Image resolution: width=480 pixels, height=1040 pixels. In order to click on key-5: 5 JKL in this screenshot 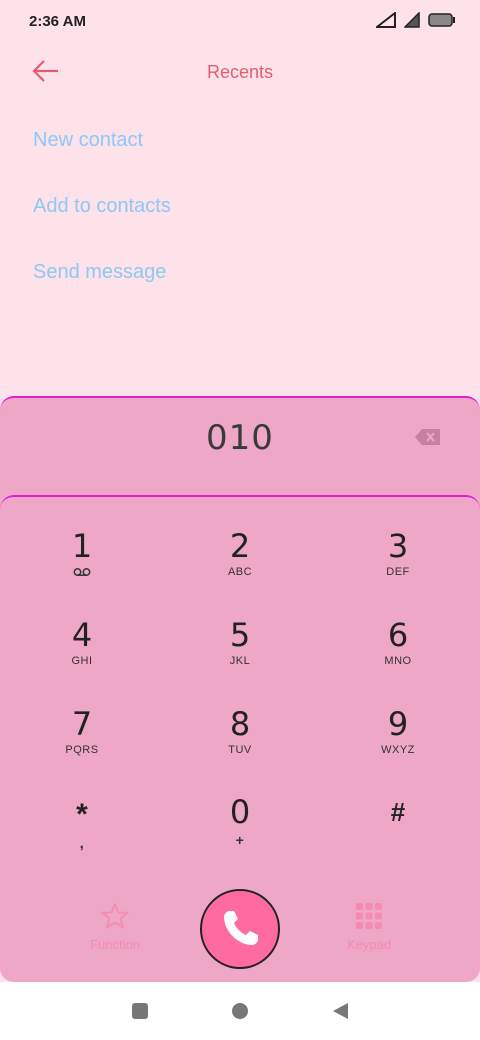, I will do `click(240, 657)`.